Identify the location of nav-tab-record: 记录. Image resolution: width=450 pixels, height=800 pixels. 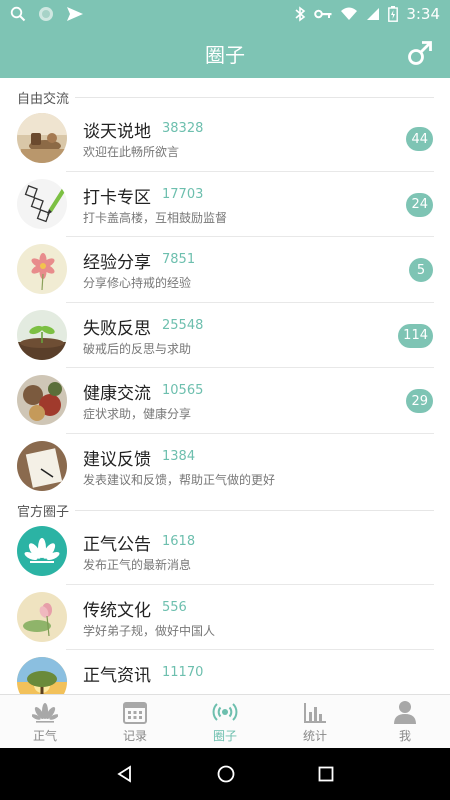
(135, 721).